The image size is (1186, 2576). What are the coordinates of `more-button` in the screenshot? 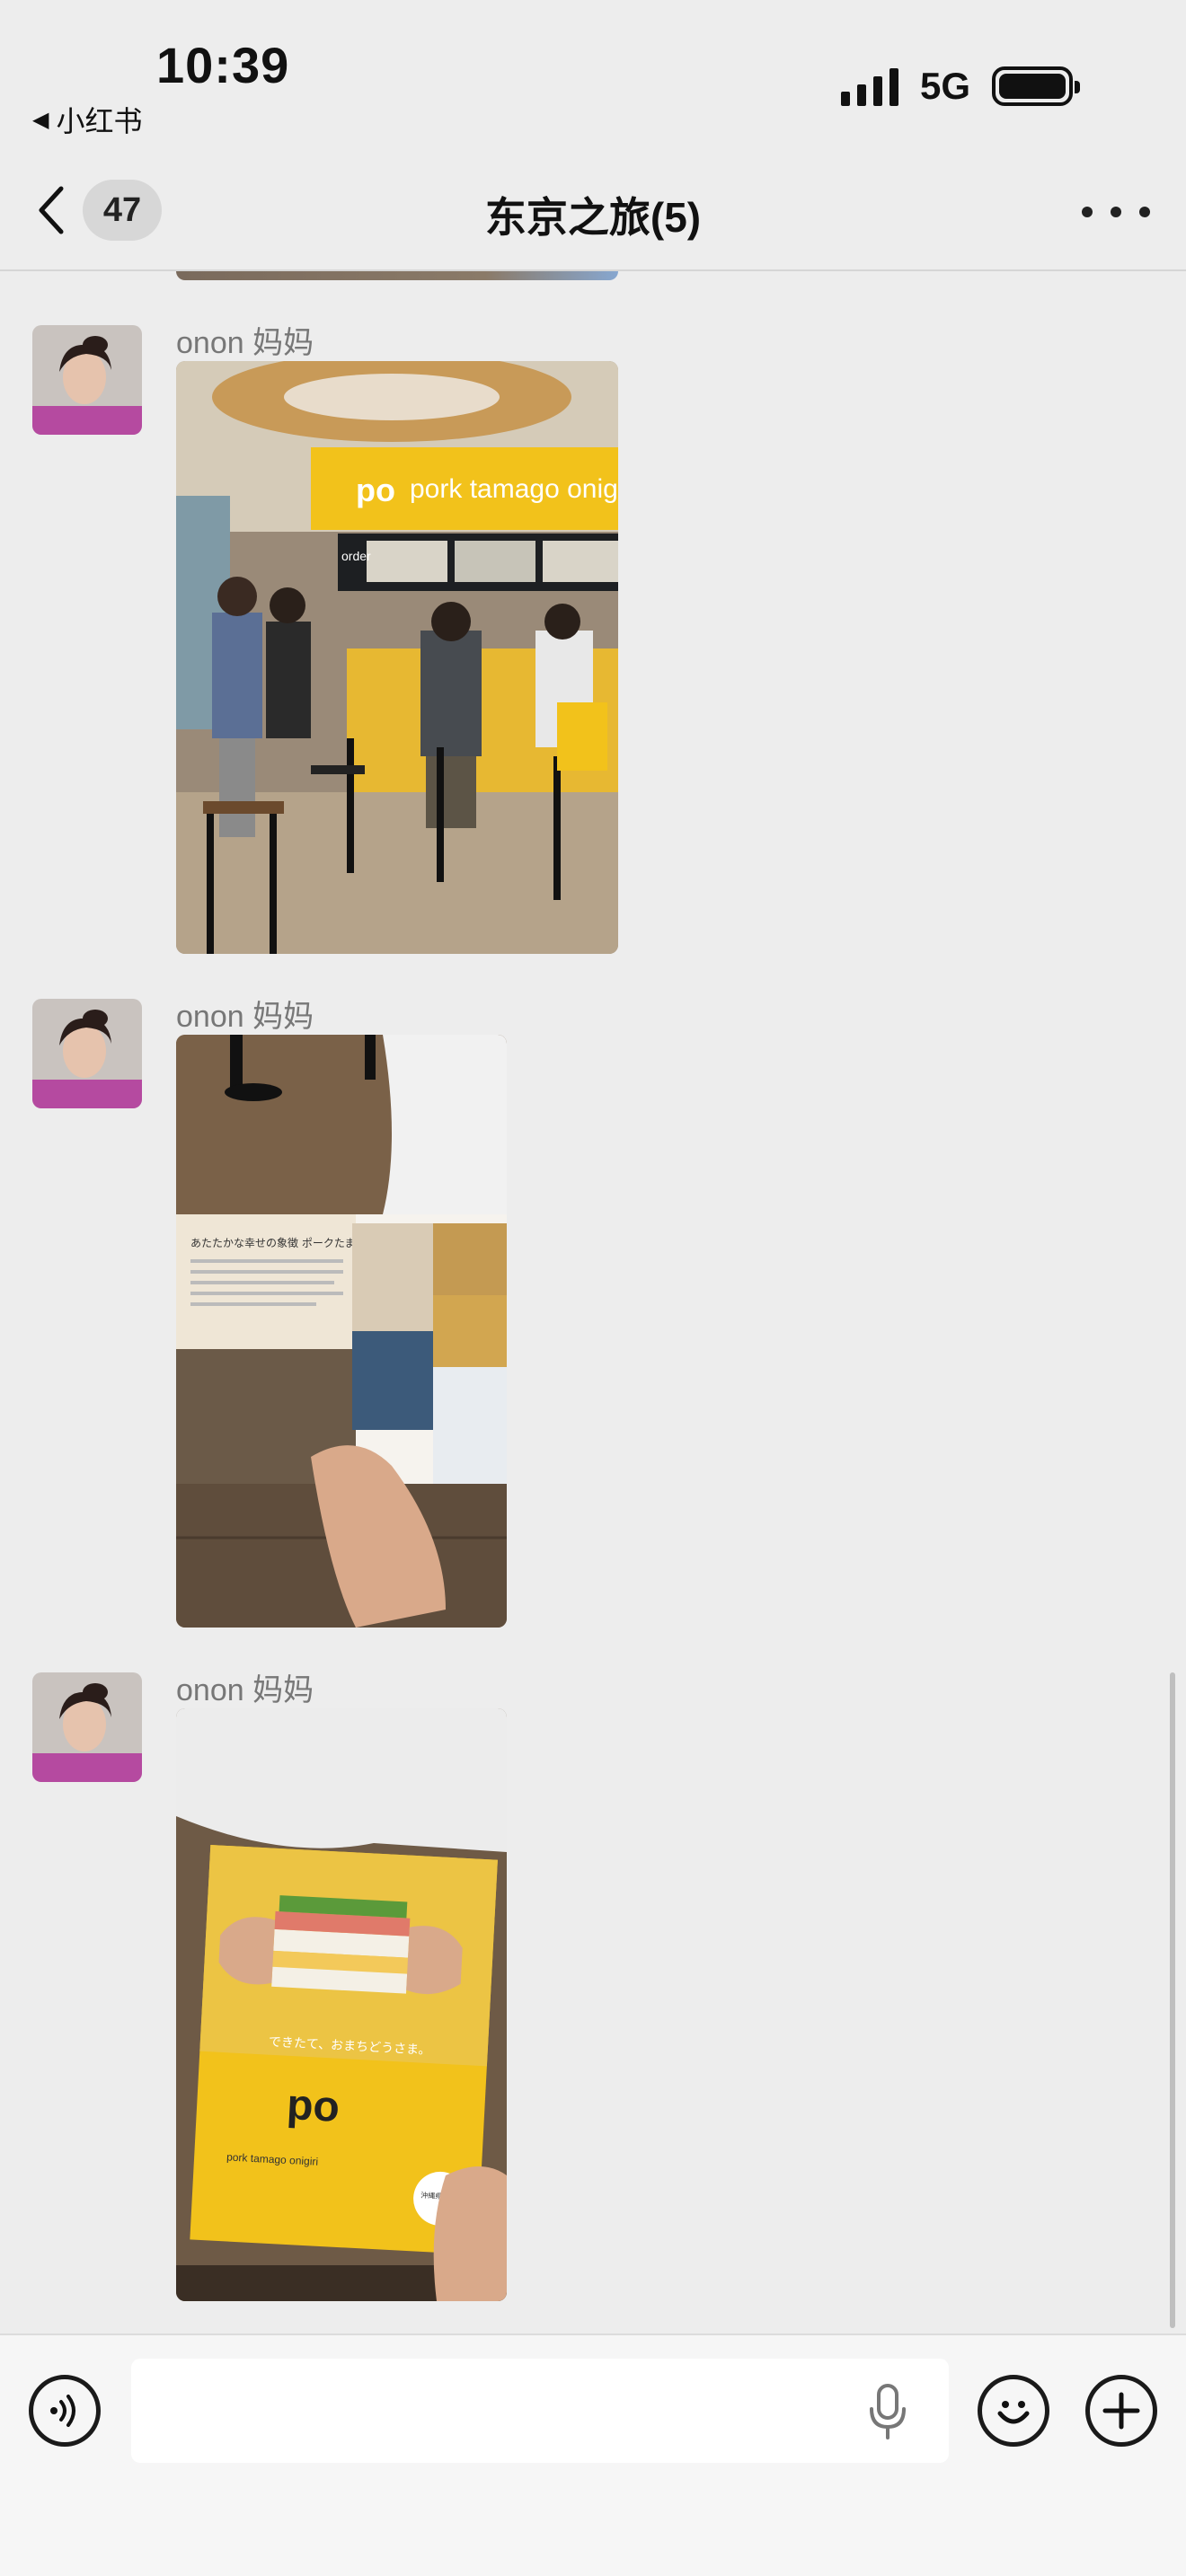 It's located at (1116, 212).